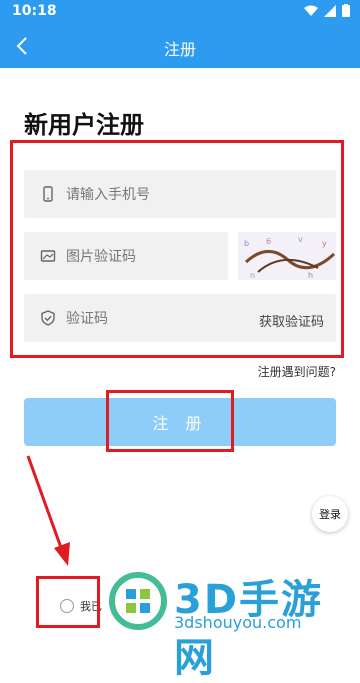 This screenshot has width=360, height=683. I want to click on svg-text: 6, so click(268, 241).